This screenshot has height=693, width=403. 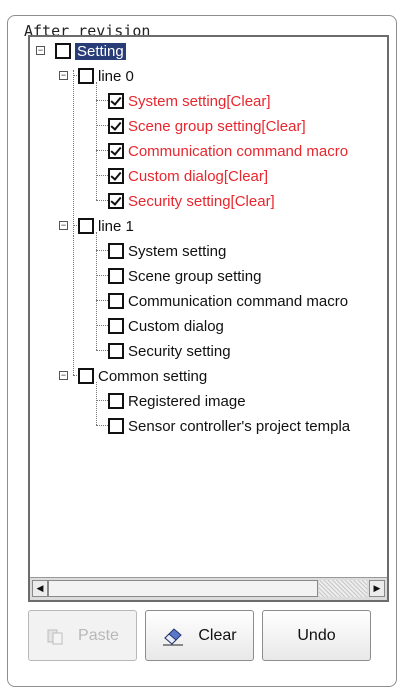 I want to click on tree-node-system-setting: System setting, so click(x=167, y=251).